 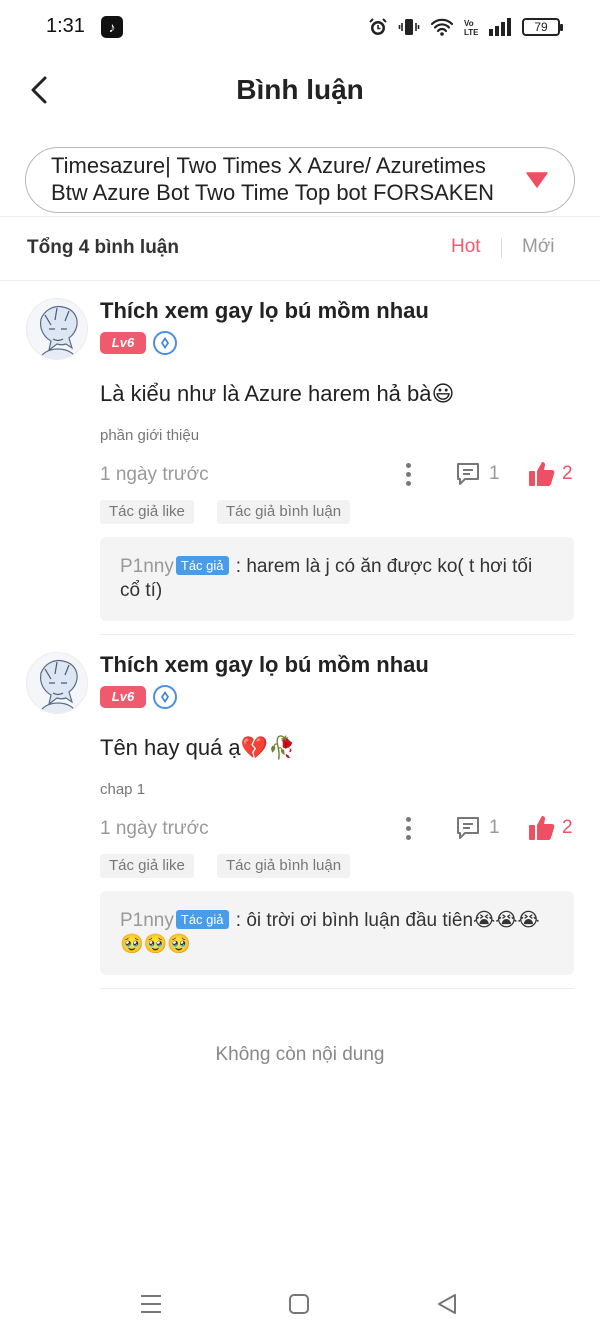 I want to click on comment-text: Tên hay quá ạ💔🥀, so click(x=198, y=747).